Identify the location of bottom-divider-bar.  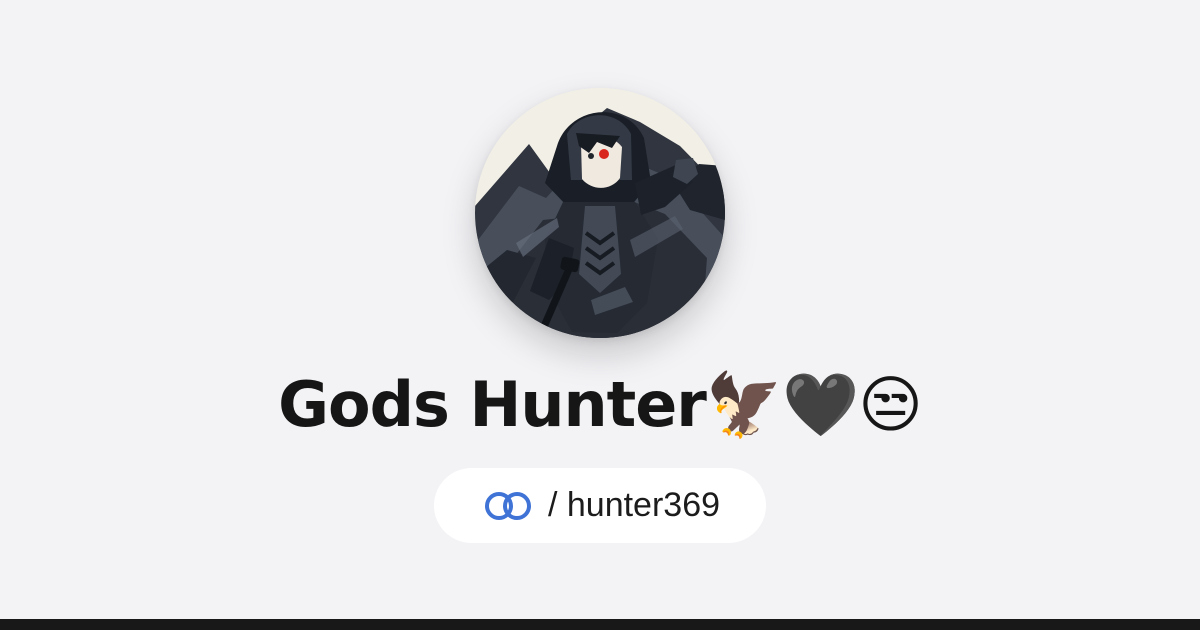
(600, 624).